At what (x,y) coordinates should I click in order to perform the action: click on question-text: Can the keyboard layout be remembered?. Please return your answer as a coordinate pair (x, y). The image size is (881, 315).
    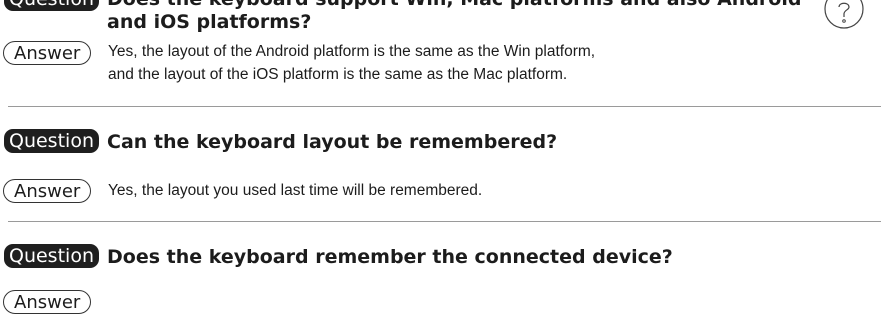
    Looking at the image, I should click on (332, 142).